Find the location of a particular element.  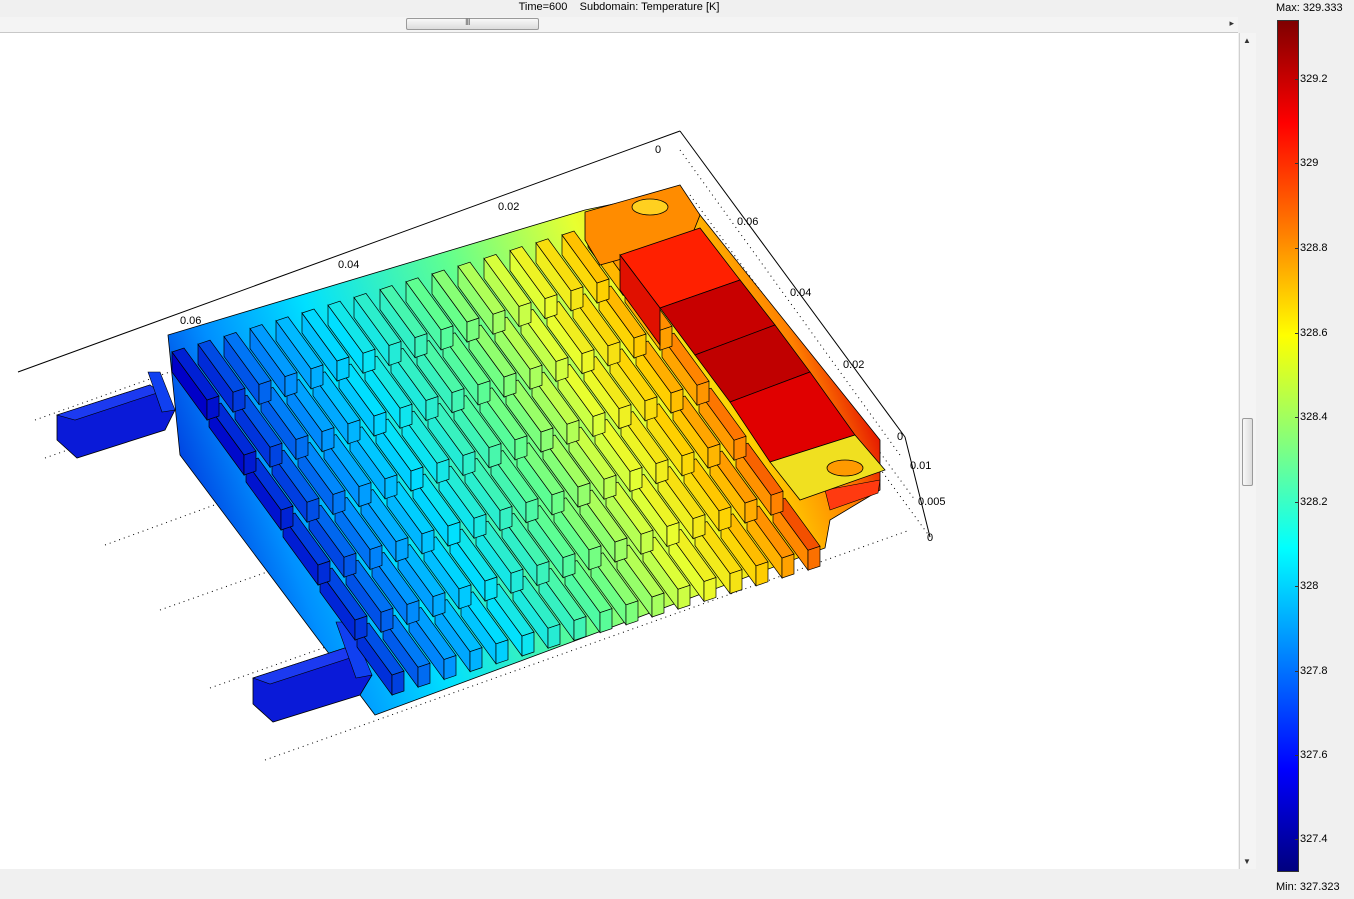

time-label: Time=600 is located at coordinates (543, 7).